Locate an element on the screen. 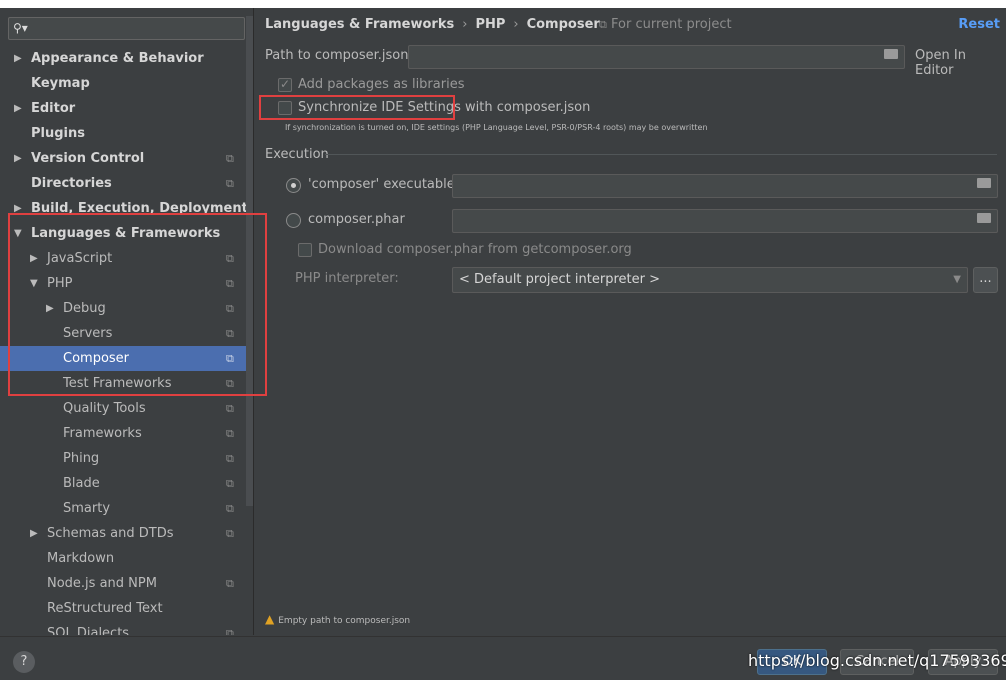 The image size is (1006, 680). sidebar-item-label: Languages & Frameworks is located at coordinates (126, 233).